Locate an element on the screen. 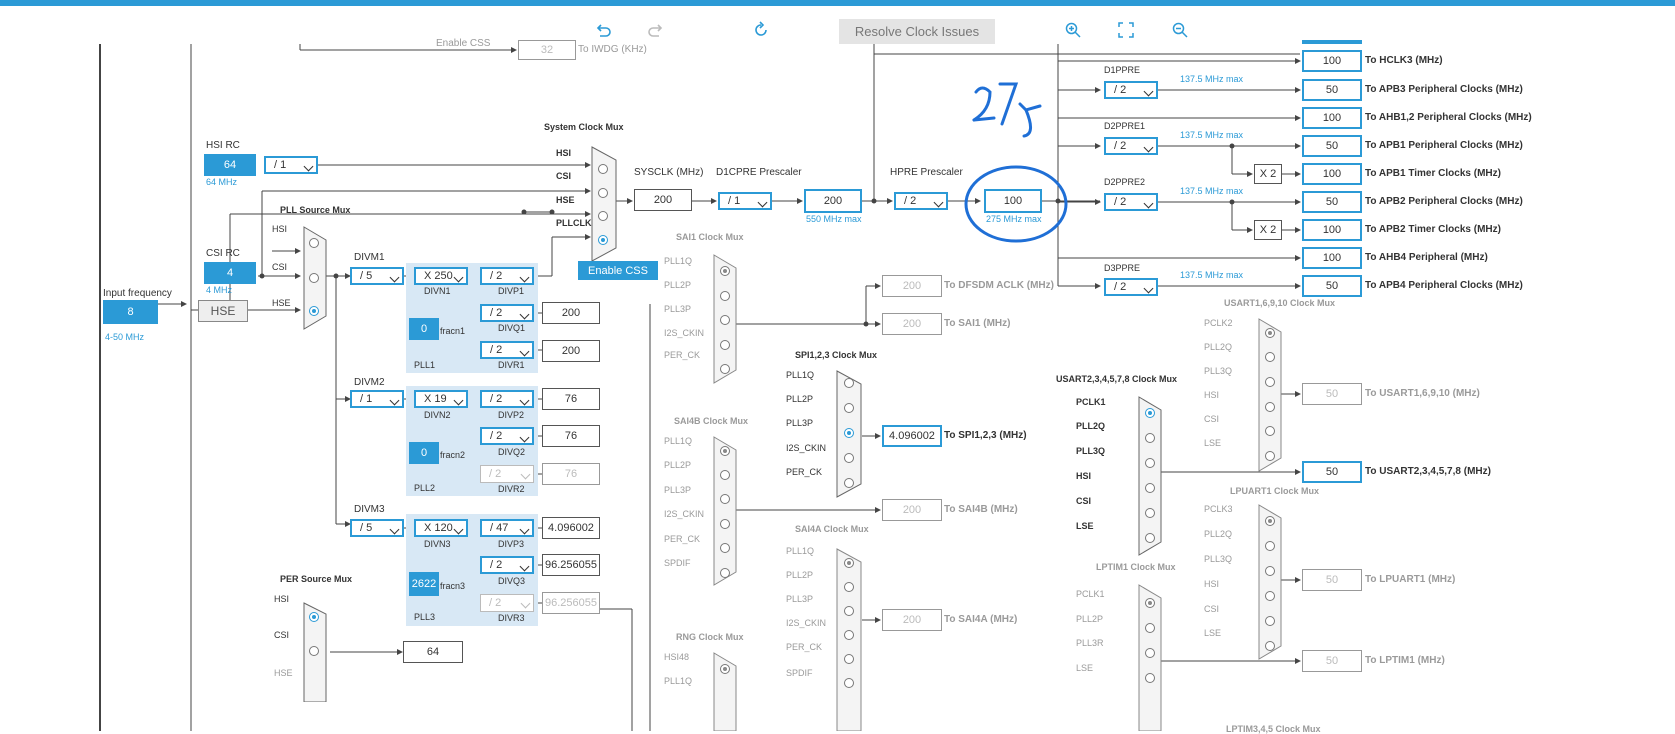 Image resolution: width=1675 pixels, height=734 pixels. divr1-select: / 2 is located at coordinates (507, 350).